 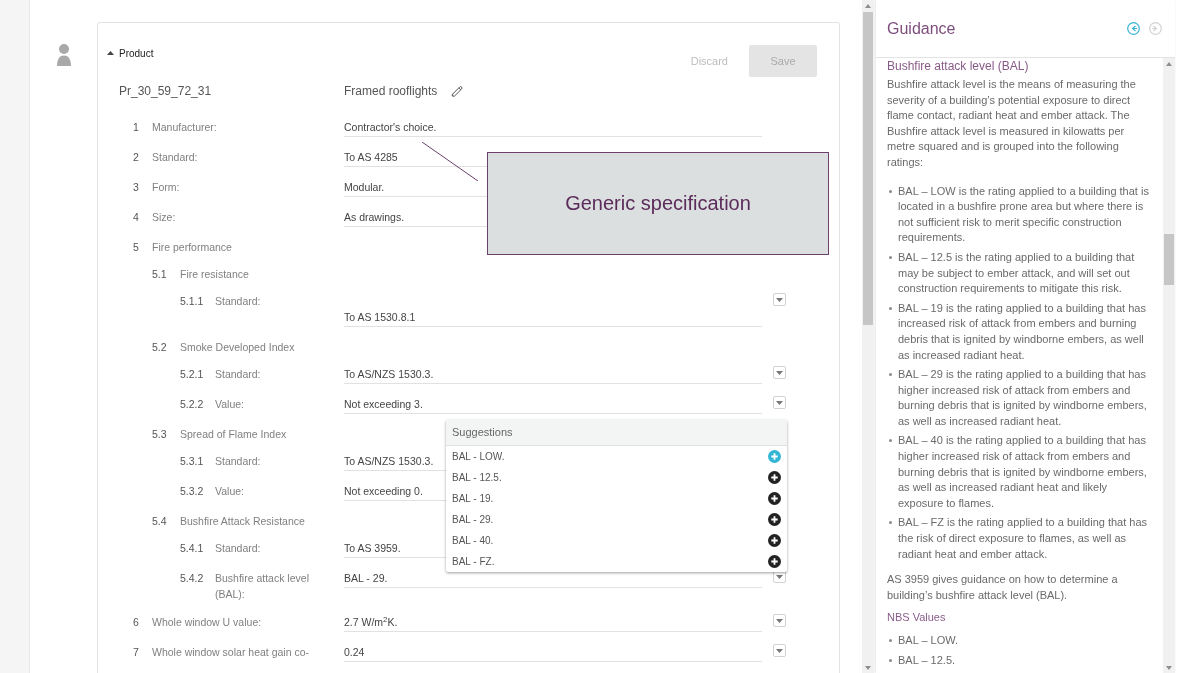 I want to click on bullet-text: BAL – 12.5 is the rating applied to a building that may be subject to ember attack, and will set out construction requirements to mitigate this risk., so click(x=1017, y=273).